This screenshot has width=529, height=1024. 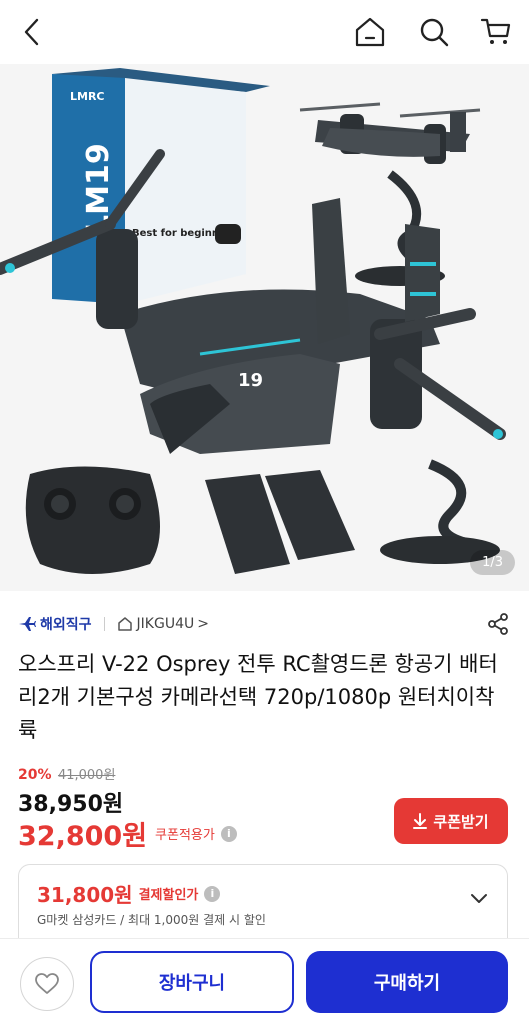 I want to click on share-button, so click(x=498, y=626).